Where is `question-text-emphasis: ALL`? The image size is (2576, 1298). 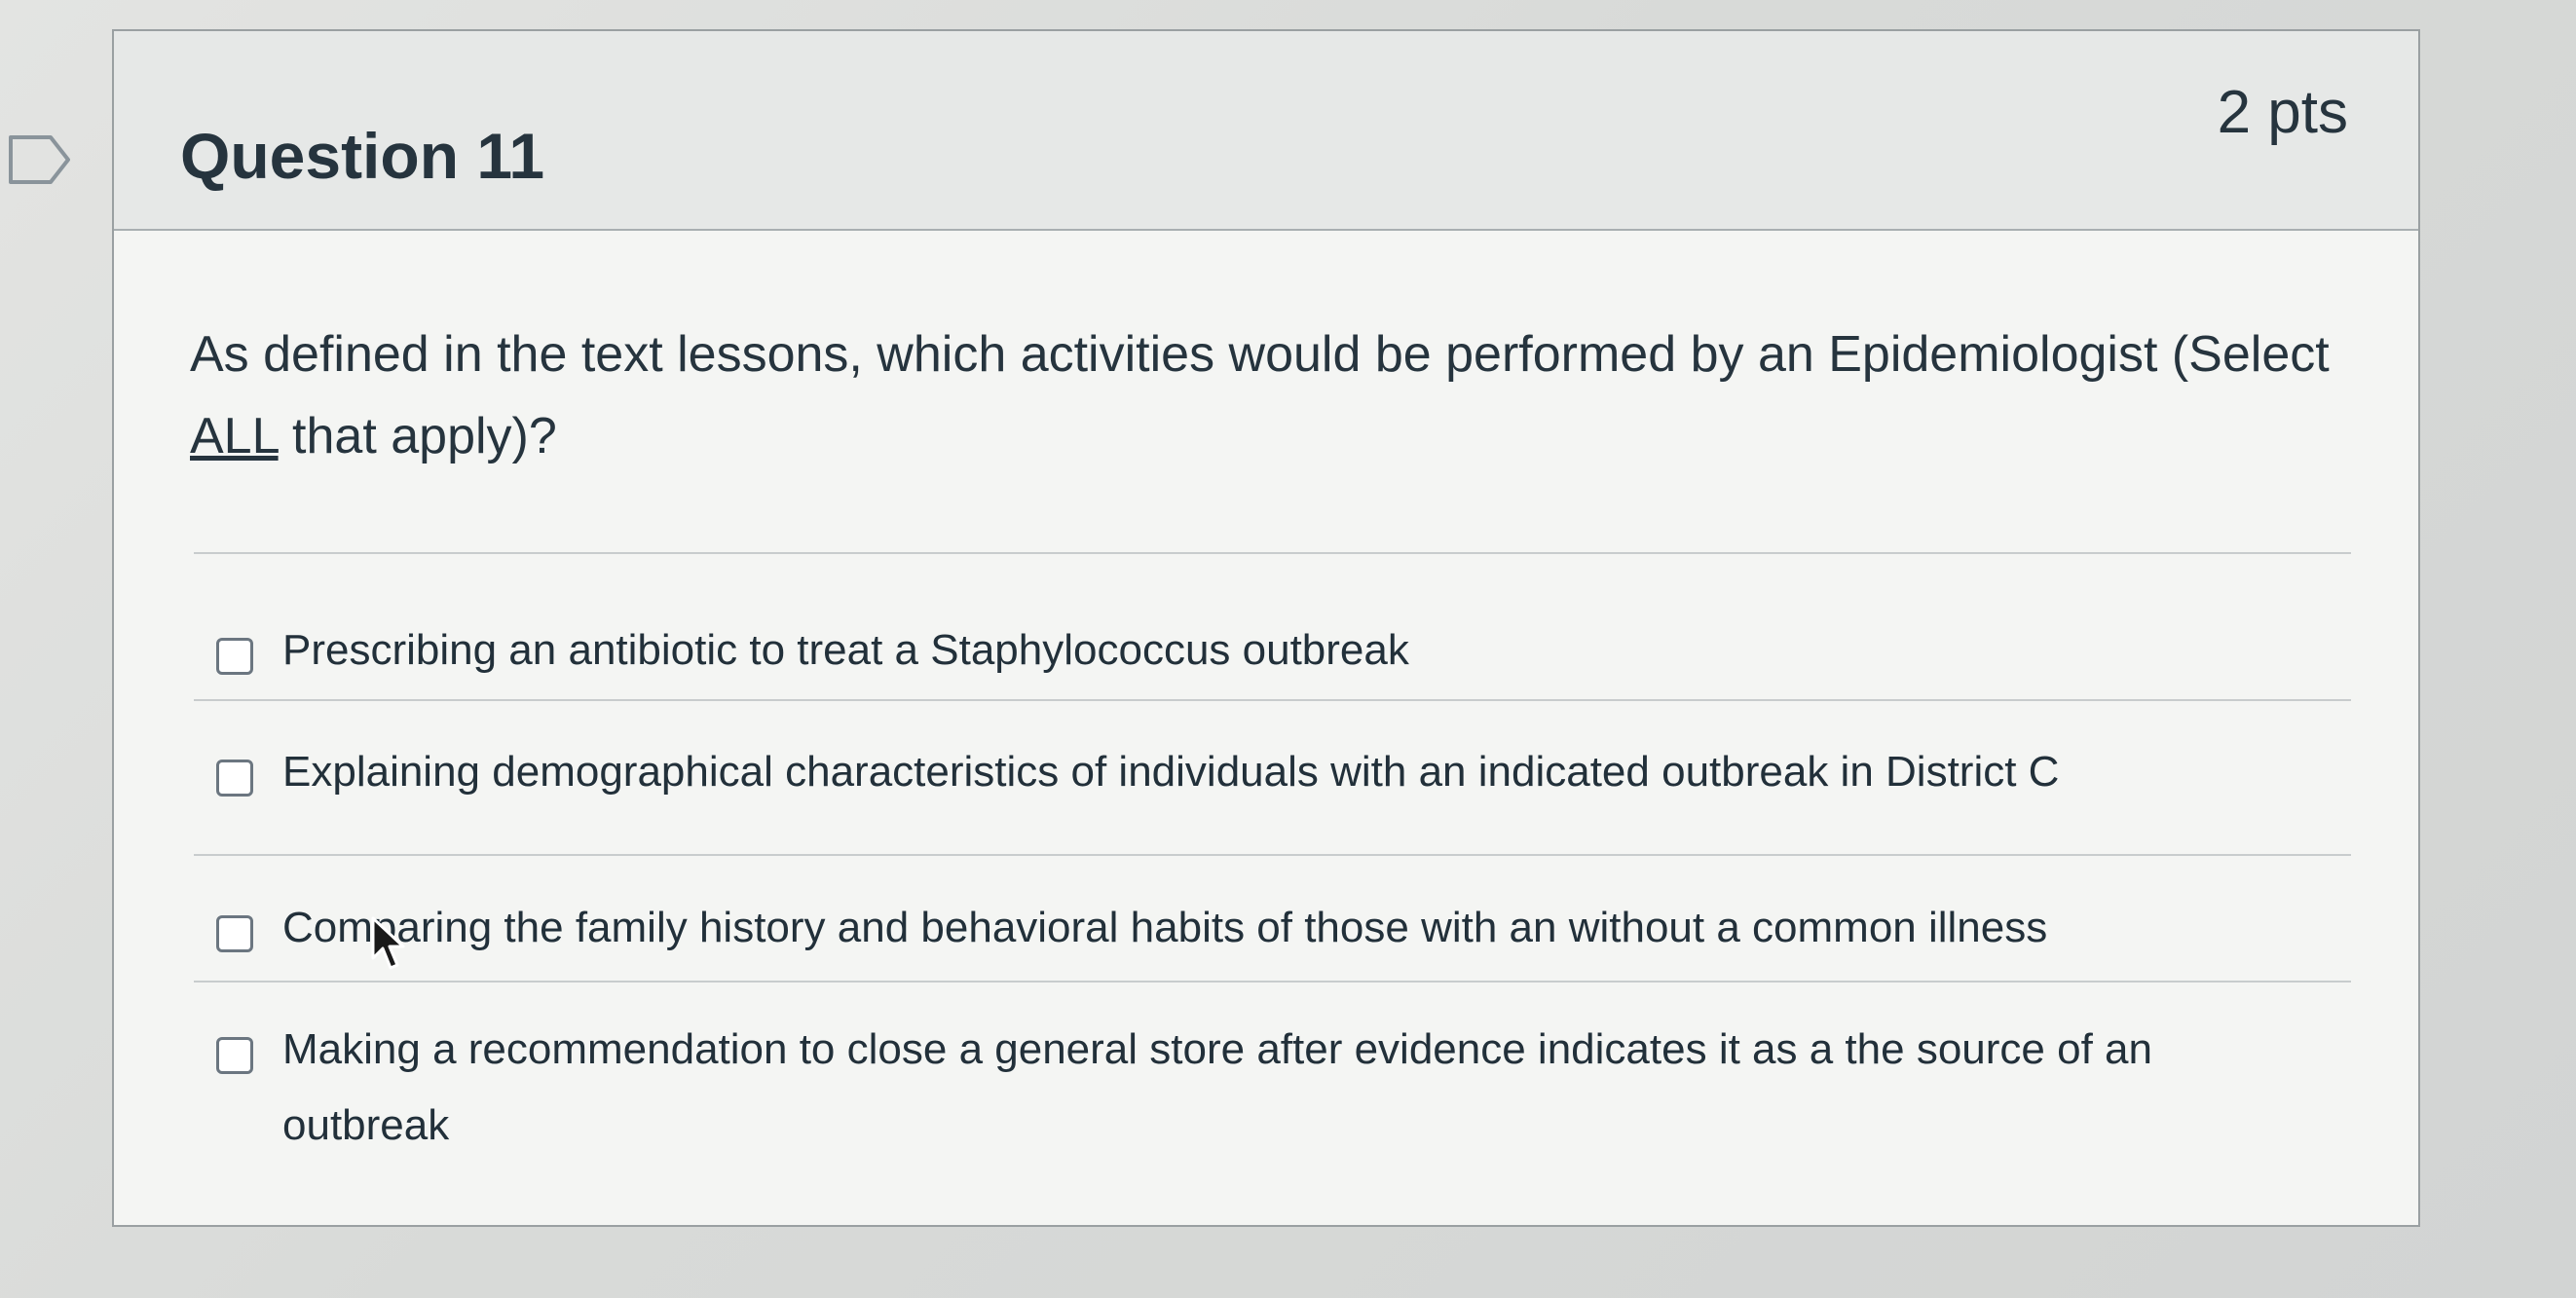
question-text-emphasis: ALL is located at coordinates (234, 436).